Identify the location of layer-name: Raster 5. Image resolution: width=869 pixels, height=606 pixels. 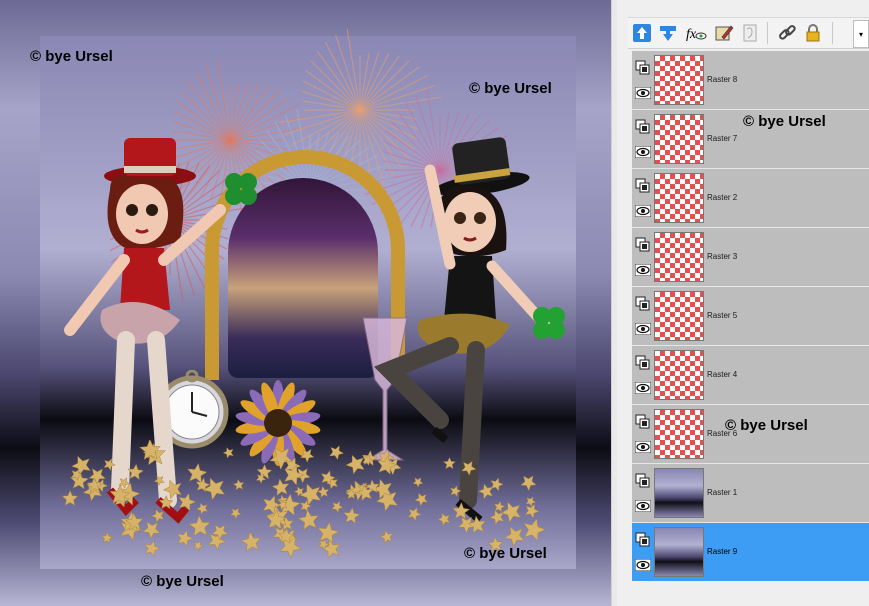
(722, 315).